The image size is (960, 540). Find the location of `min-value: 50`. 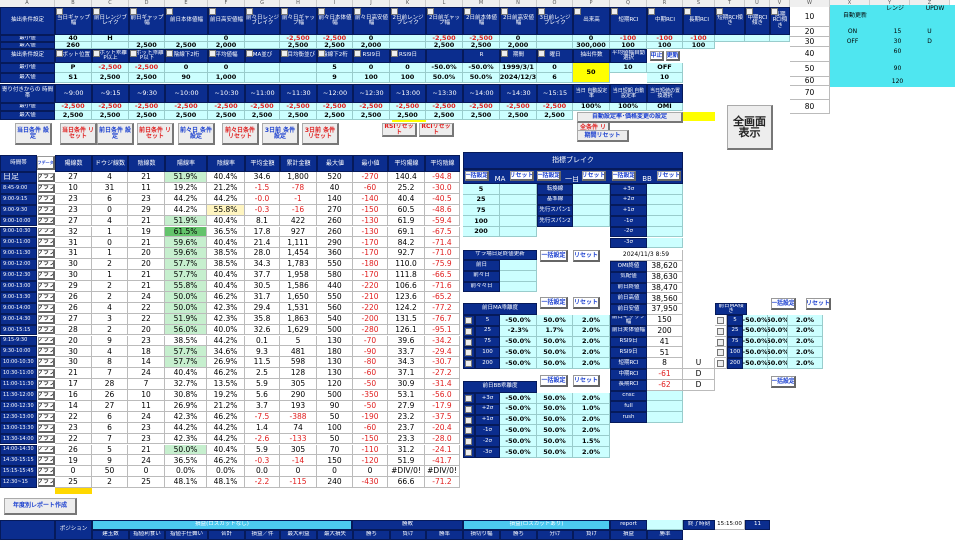

min-value: 50 is located at coordinates (591, 73).